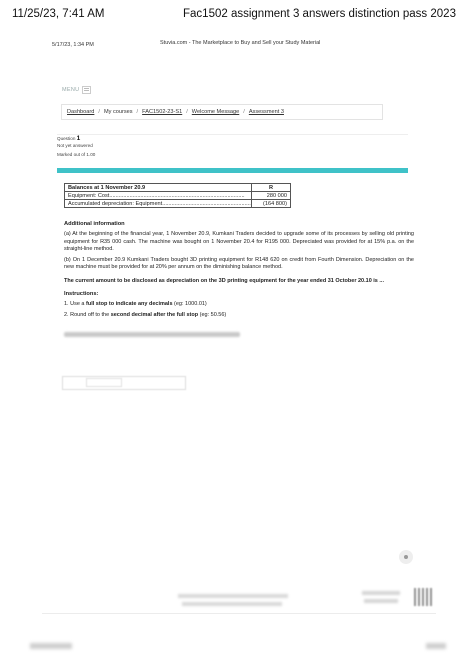  Describe the element at coordinates (124, 383) in the screenshot. I see `answer-row` at that location.